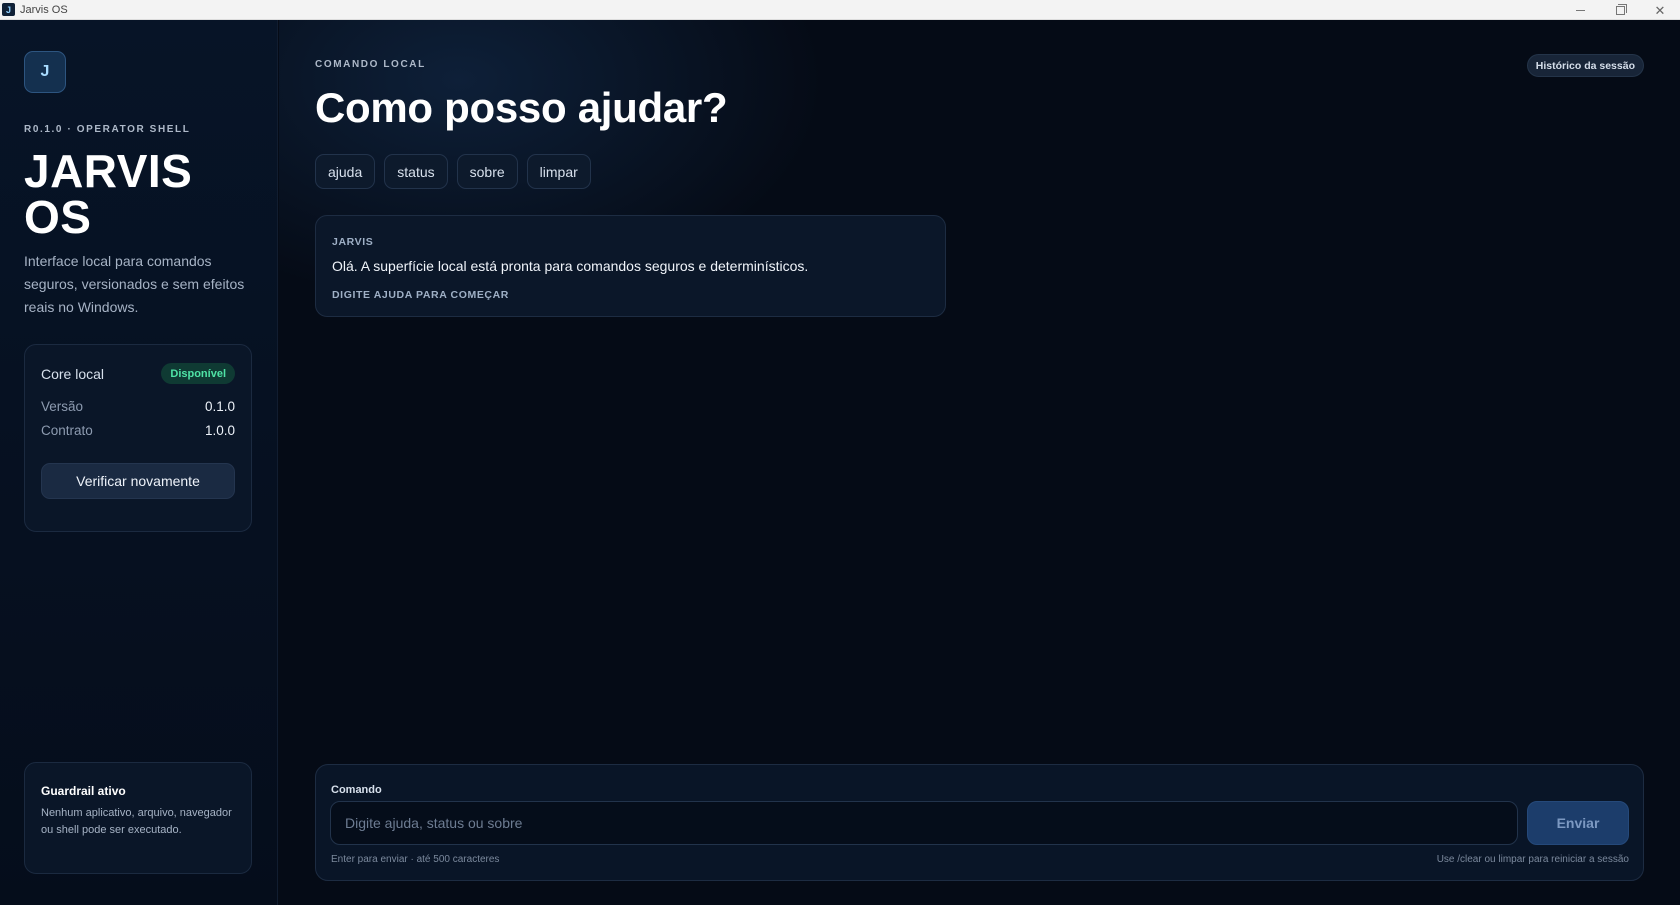 The width and height of the screenshot is (1680, 905). What do you see at coordinates (415, 859) in the screenshot?
I see `input-hint: Enter para enviar · até 500 caracteres` at bounding box center [415, 859].